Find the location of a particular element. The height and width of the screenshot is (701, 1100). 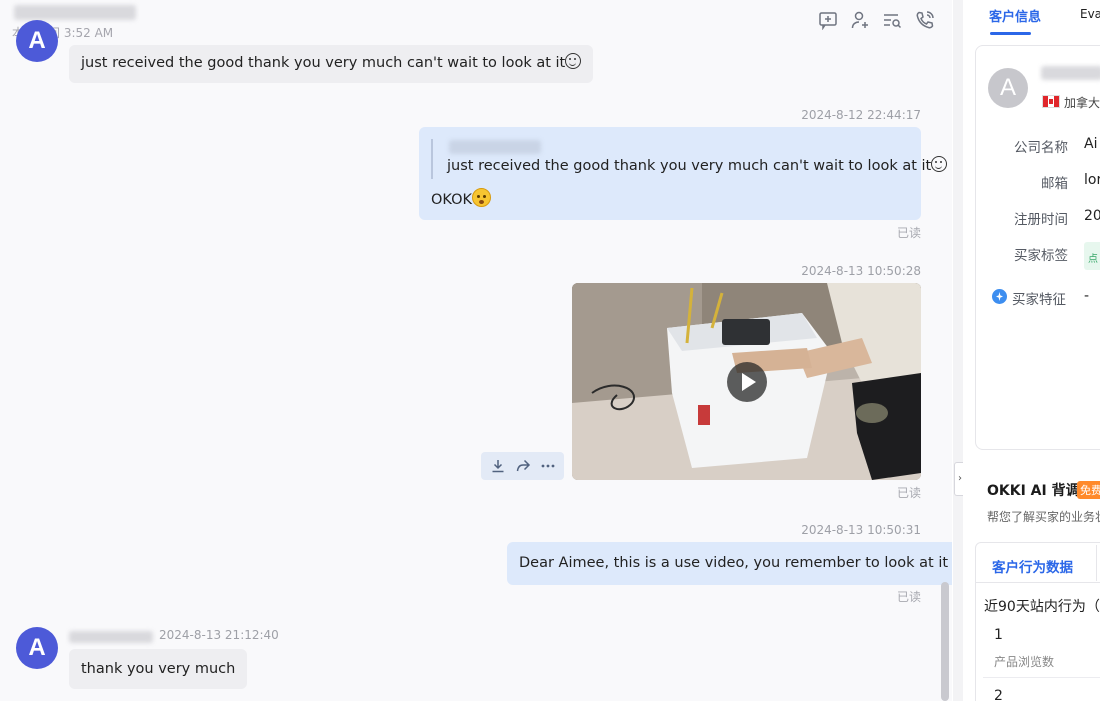

field-label-company: 公司名称 is located at coordinates (1041, 148).